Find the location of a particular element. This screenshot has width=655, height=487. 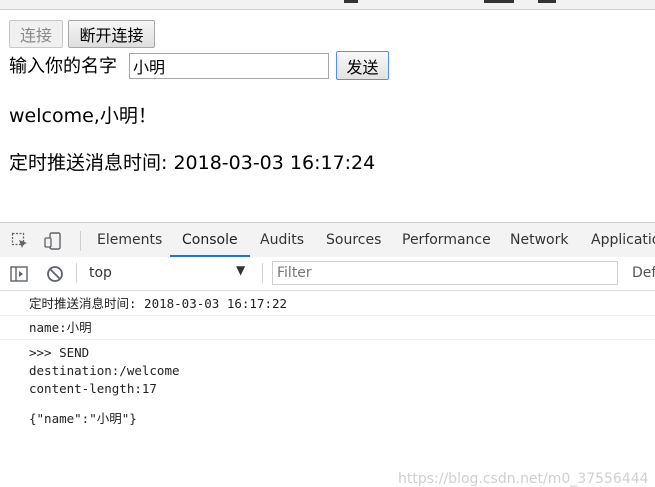

inspect-element-icon is located at coordinates (20, 241).